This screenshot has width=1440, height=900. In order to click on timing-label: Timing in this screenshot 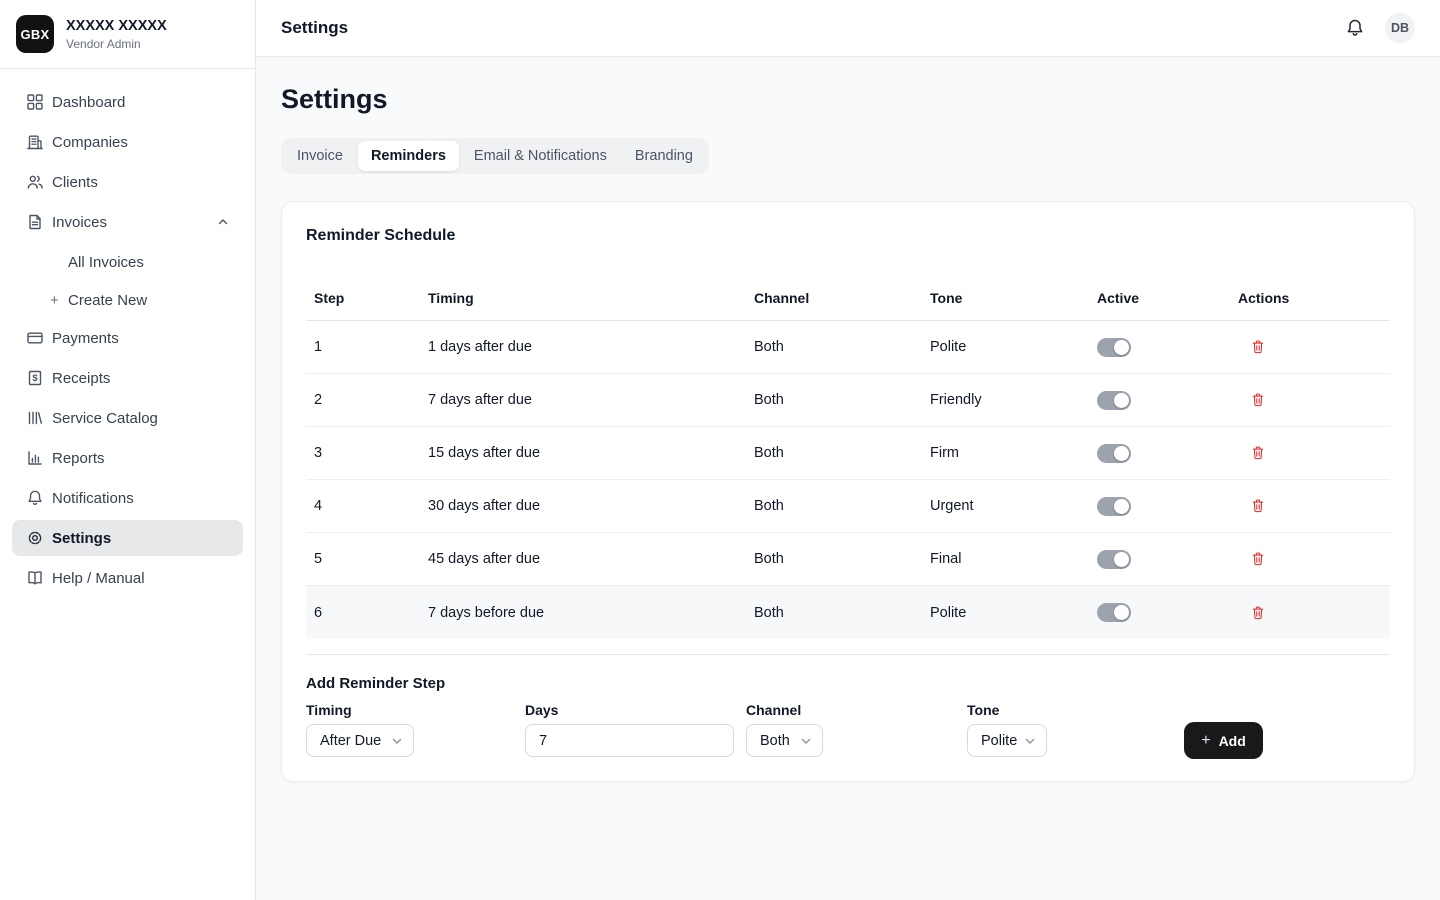, I will do `click(329, 710)`.